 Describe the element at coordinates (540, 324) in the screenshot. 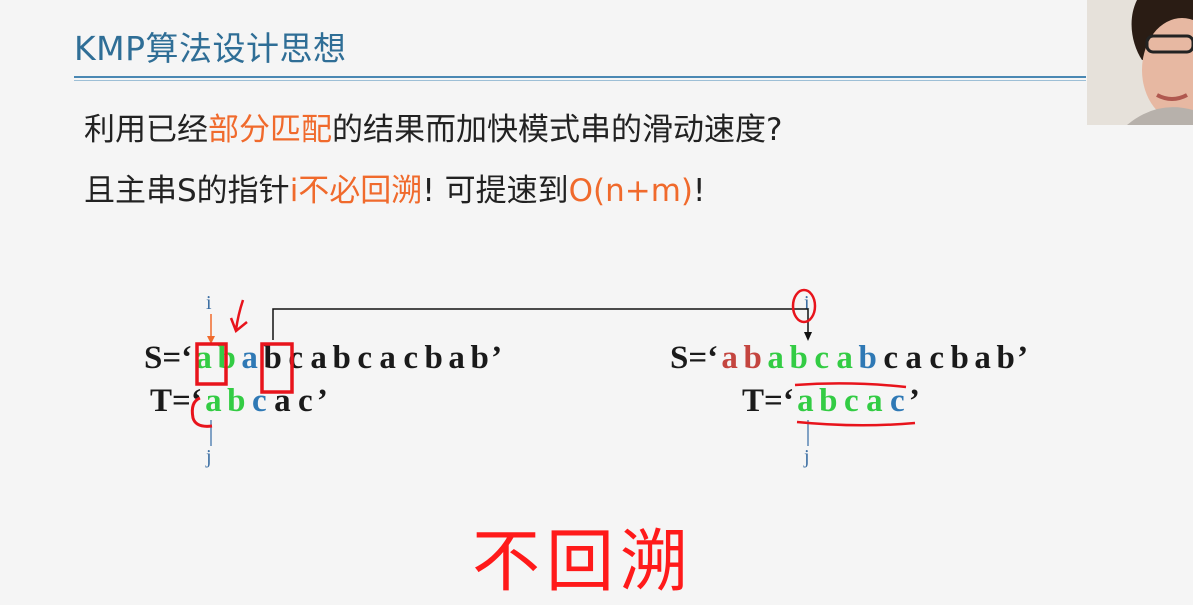

I see `jump-connector-line` at that location.